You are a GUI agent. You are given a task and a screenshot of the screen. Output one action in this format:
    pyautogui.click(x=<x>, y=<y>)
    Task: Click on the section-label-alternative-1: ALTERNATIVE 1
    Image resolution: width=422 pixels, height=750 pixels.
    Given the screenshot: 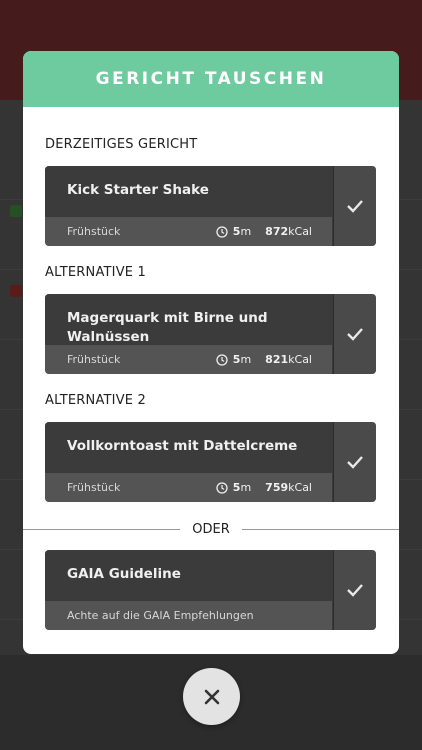 What is the action you would take?
    pyautogui.click(x=96, y=272)
    